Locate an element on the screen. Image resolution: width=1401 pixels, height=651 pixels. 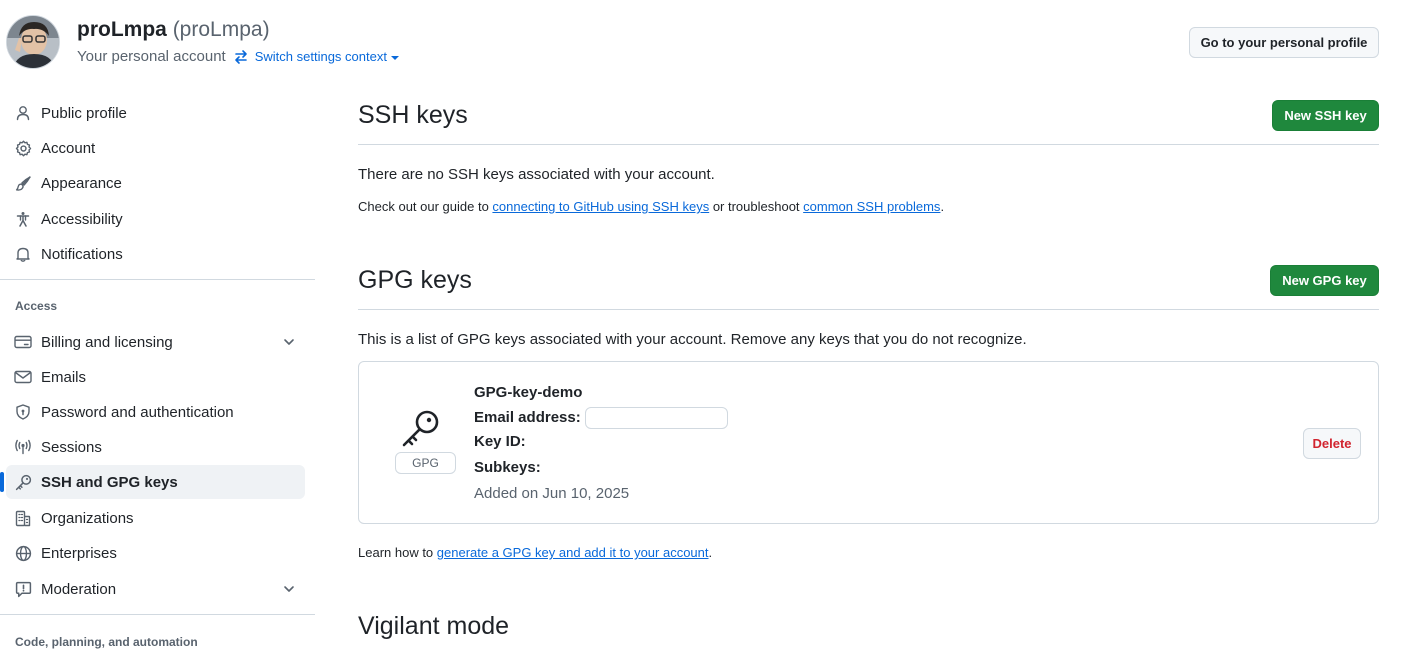
sidebar-item-label: Accessibility is located at coordinates (82, 219).